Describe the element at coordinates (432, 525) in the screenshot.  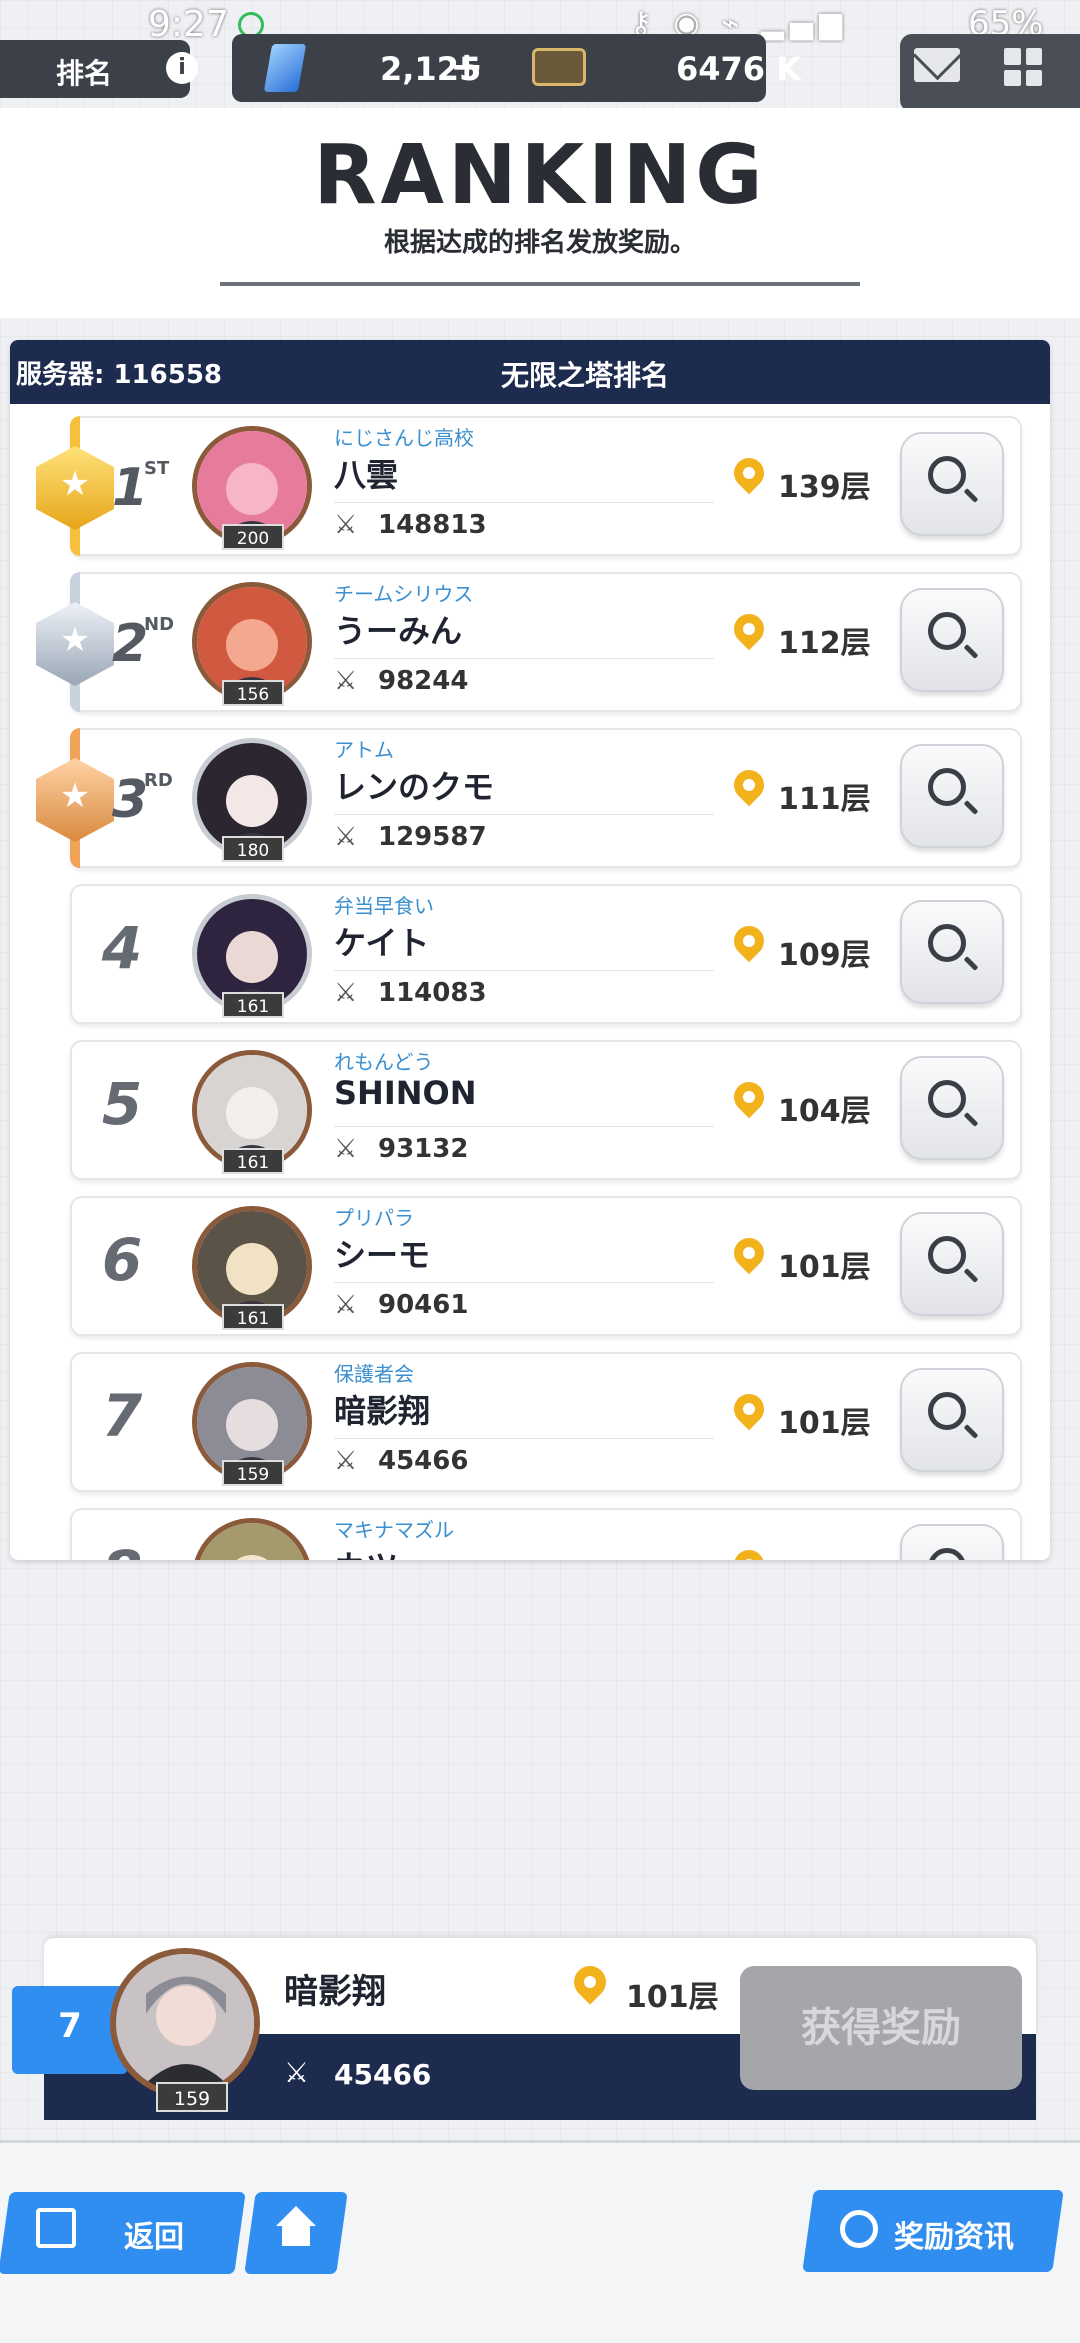
I see `power-value: 148813` at that location.